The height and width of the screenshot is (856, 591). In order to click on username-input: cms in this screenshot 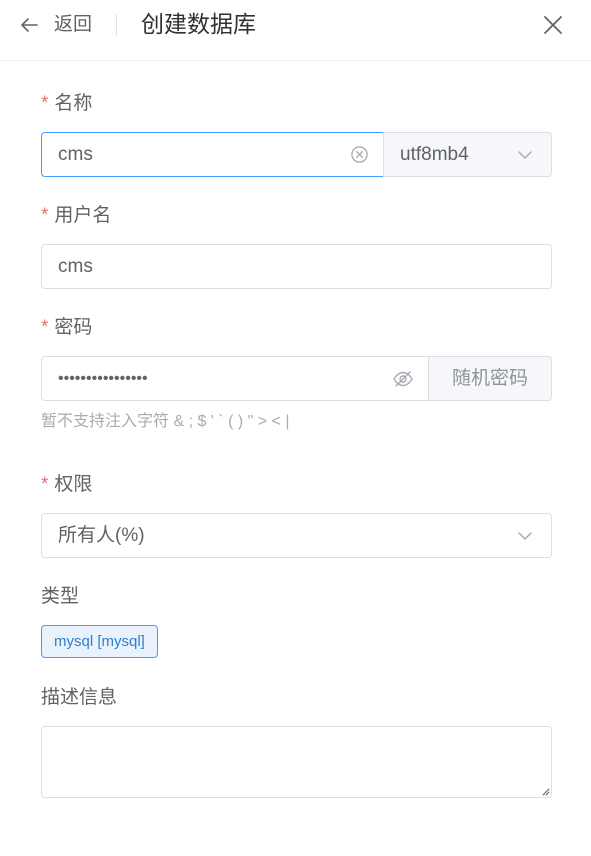, I will do `click(296, 266)`.